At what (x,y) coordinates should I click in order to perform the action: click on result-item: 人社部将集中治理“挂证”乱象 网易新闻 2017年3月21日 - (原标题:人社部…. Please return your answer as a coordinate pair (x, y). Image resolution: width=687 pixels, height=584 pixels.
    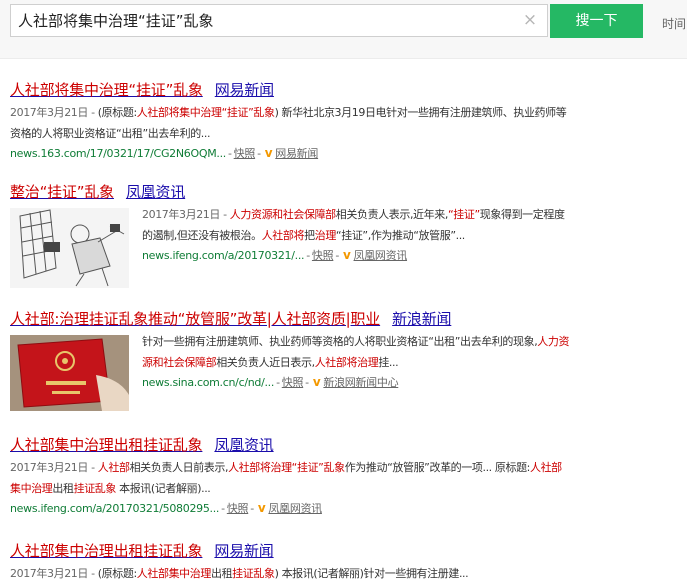
    Looking at the image, I should click on (290, 121).